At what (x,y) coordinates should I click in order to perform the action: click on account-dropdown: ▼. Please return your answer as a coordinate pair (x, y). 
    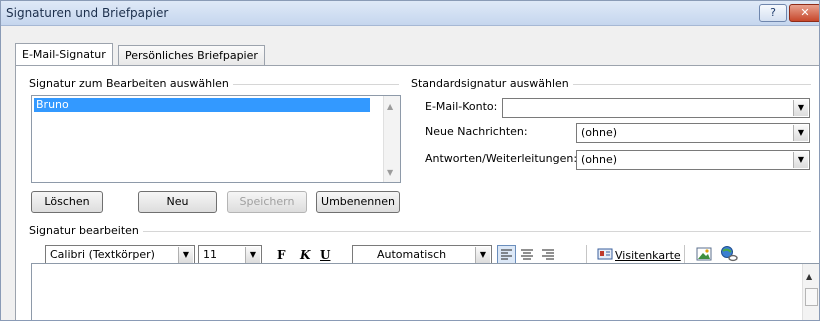
    Looking at the image, I should click on (656, 108).